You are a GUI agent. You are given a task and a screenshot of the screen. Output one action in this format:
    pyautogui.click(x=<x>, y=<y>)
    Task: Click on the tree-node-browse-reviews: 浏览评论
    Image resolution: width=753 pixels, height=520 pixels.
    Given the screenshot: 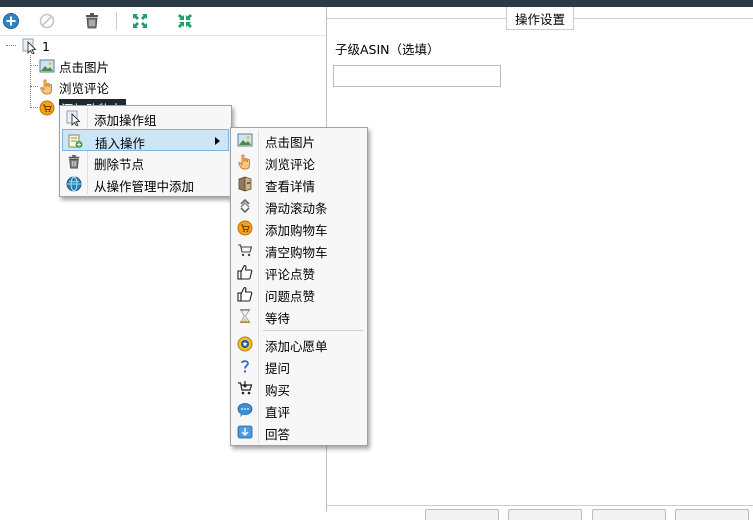 What is the action you would take?
    pyautogui.click(x=74, y=87)
    